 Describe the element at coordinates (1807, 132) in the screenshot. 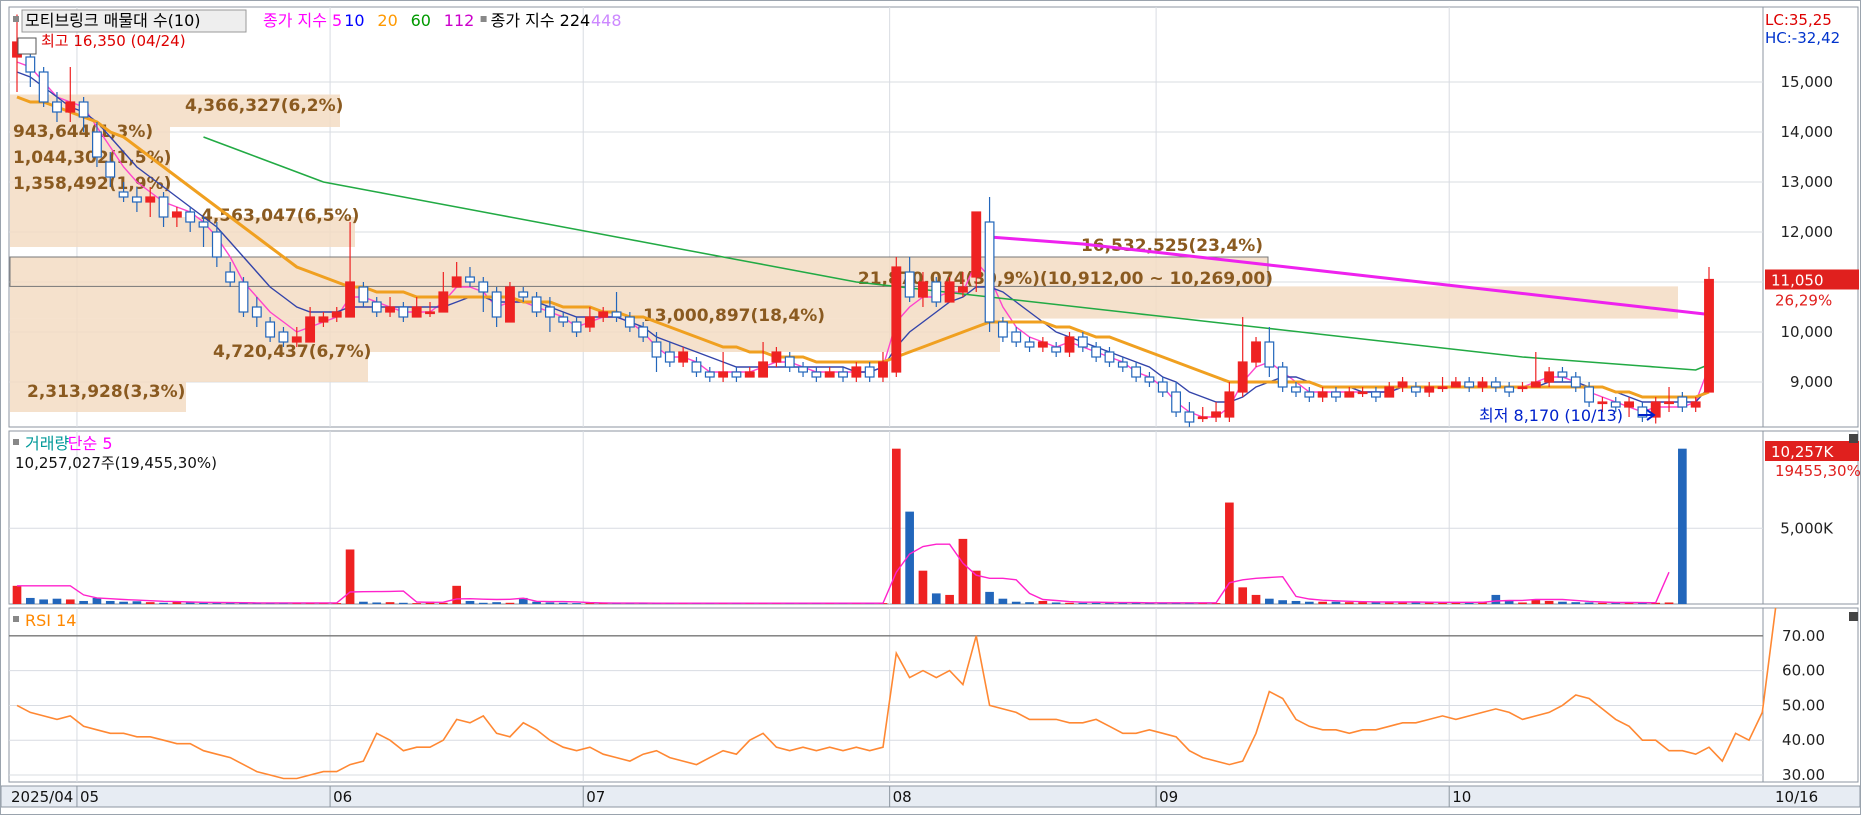

I see `price-tick-label: 14,000` at that location.